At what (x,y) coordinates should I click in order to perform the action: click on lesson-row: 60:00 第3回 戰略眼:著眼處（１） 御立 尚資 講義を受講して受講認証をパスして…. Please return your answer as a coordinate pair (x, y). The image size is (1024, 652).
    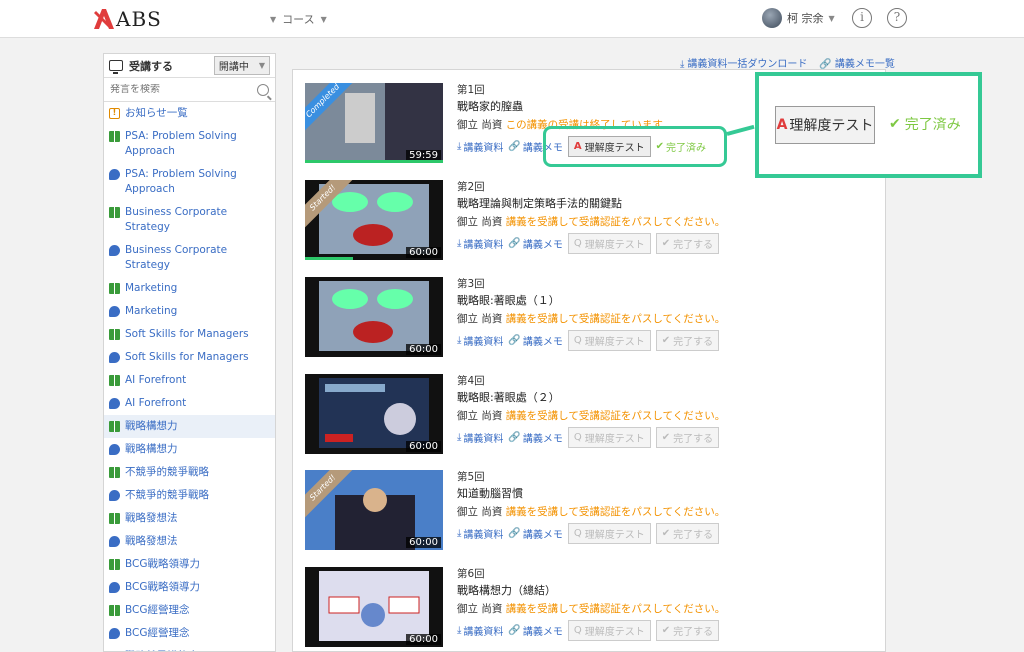
    Looking at the image, I should click on (590, 317).